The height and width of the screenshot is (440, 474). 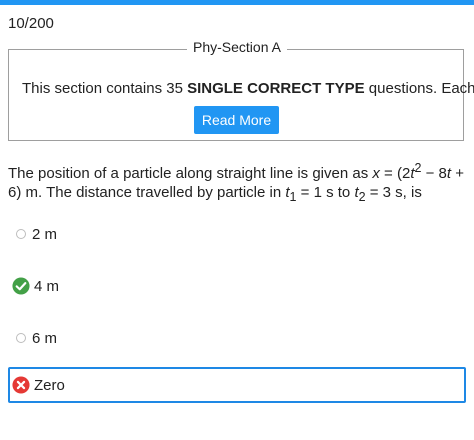 I want to click on read-more-button: Read More, so click(x=236, y=120).